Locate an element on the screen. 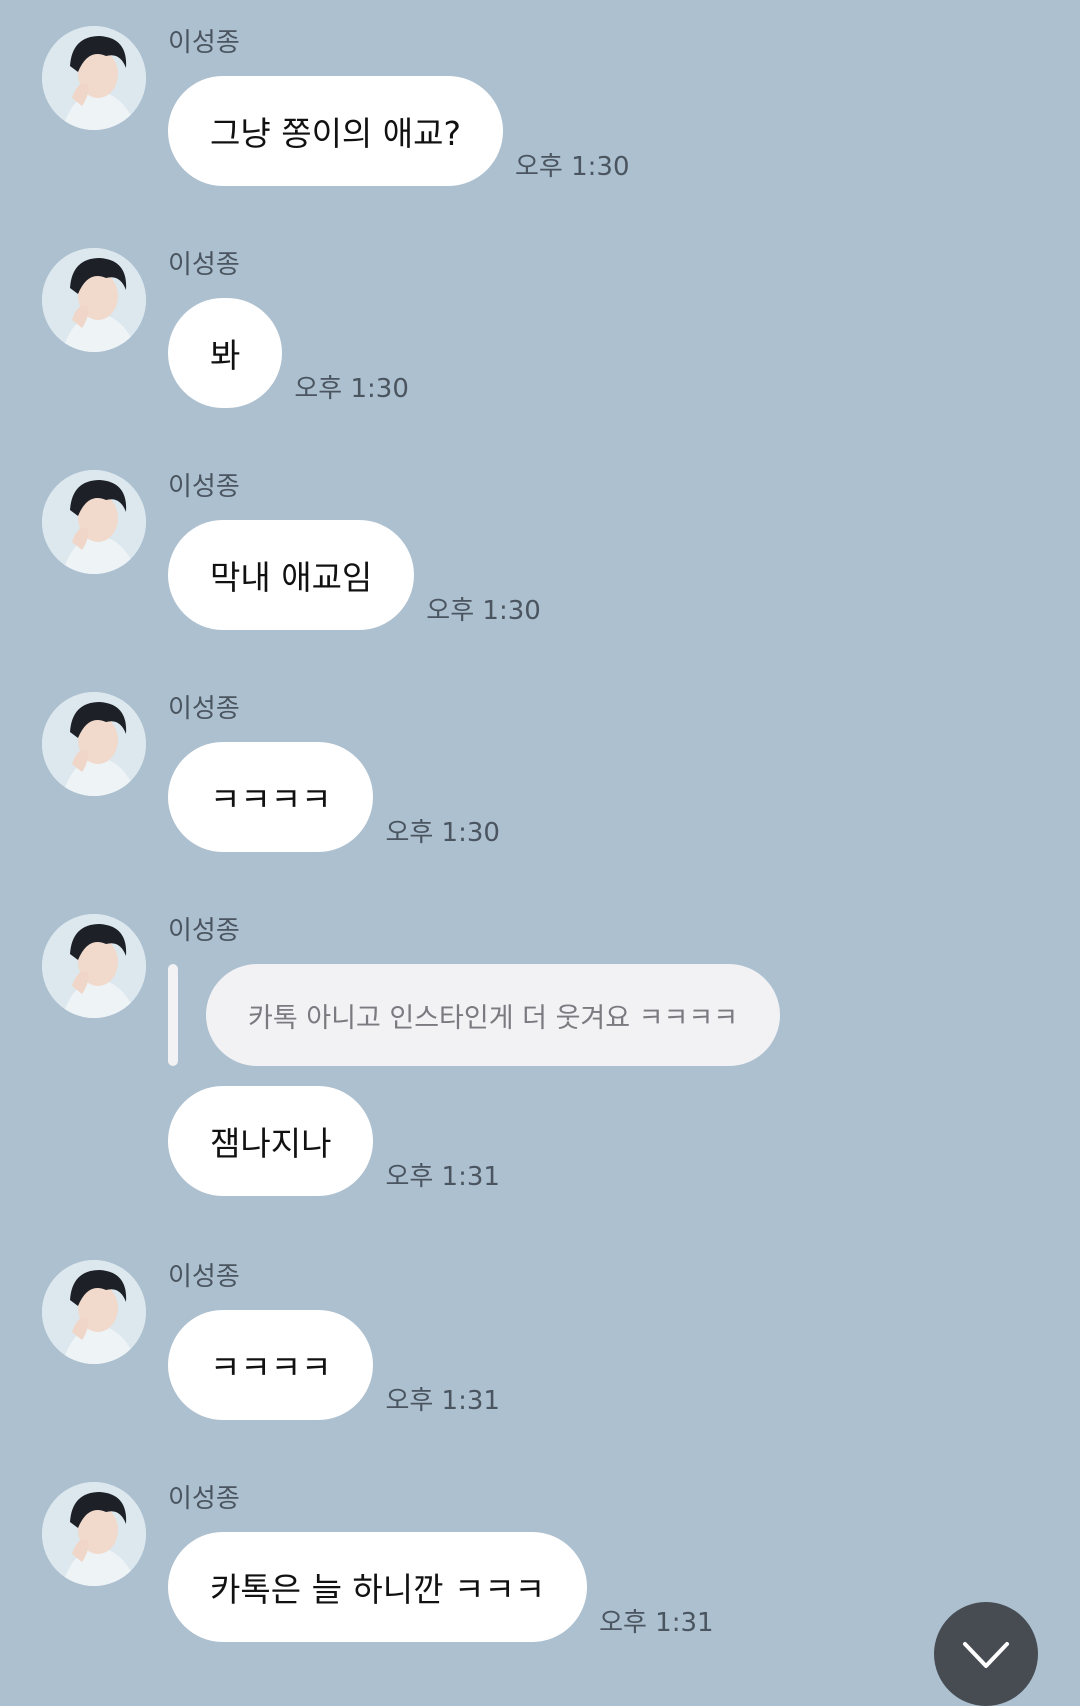 The width and height of the screenshot is (1080, 1706). message-bubble: 막내 애교임 is located at coordinates (291, 575).